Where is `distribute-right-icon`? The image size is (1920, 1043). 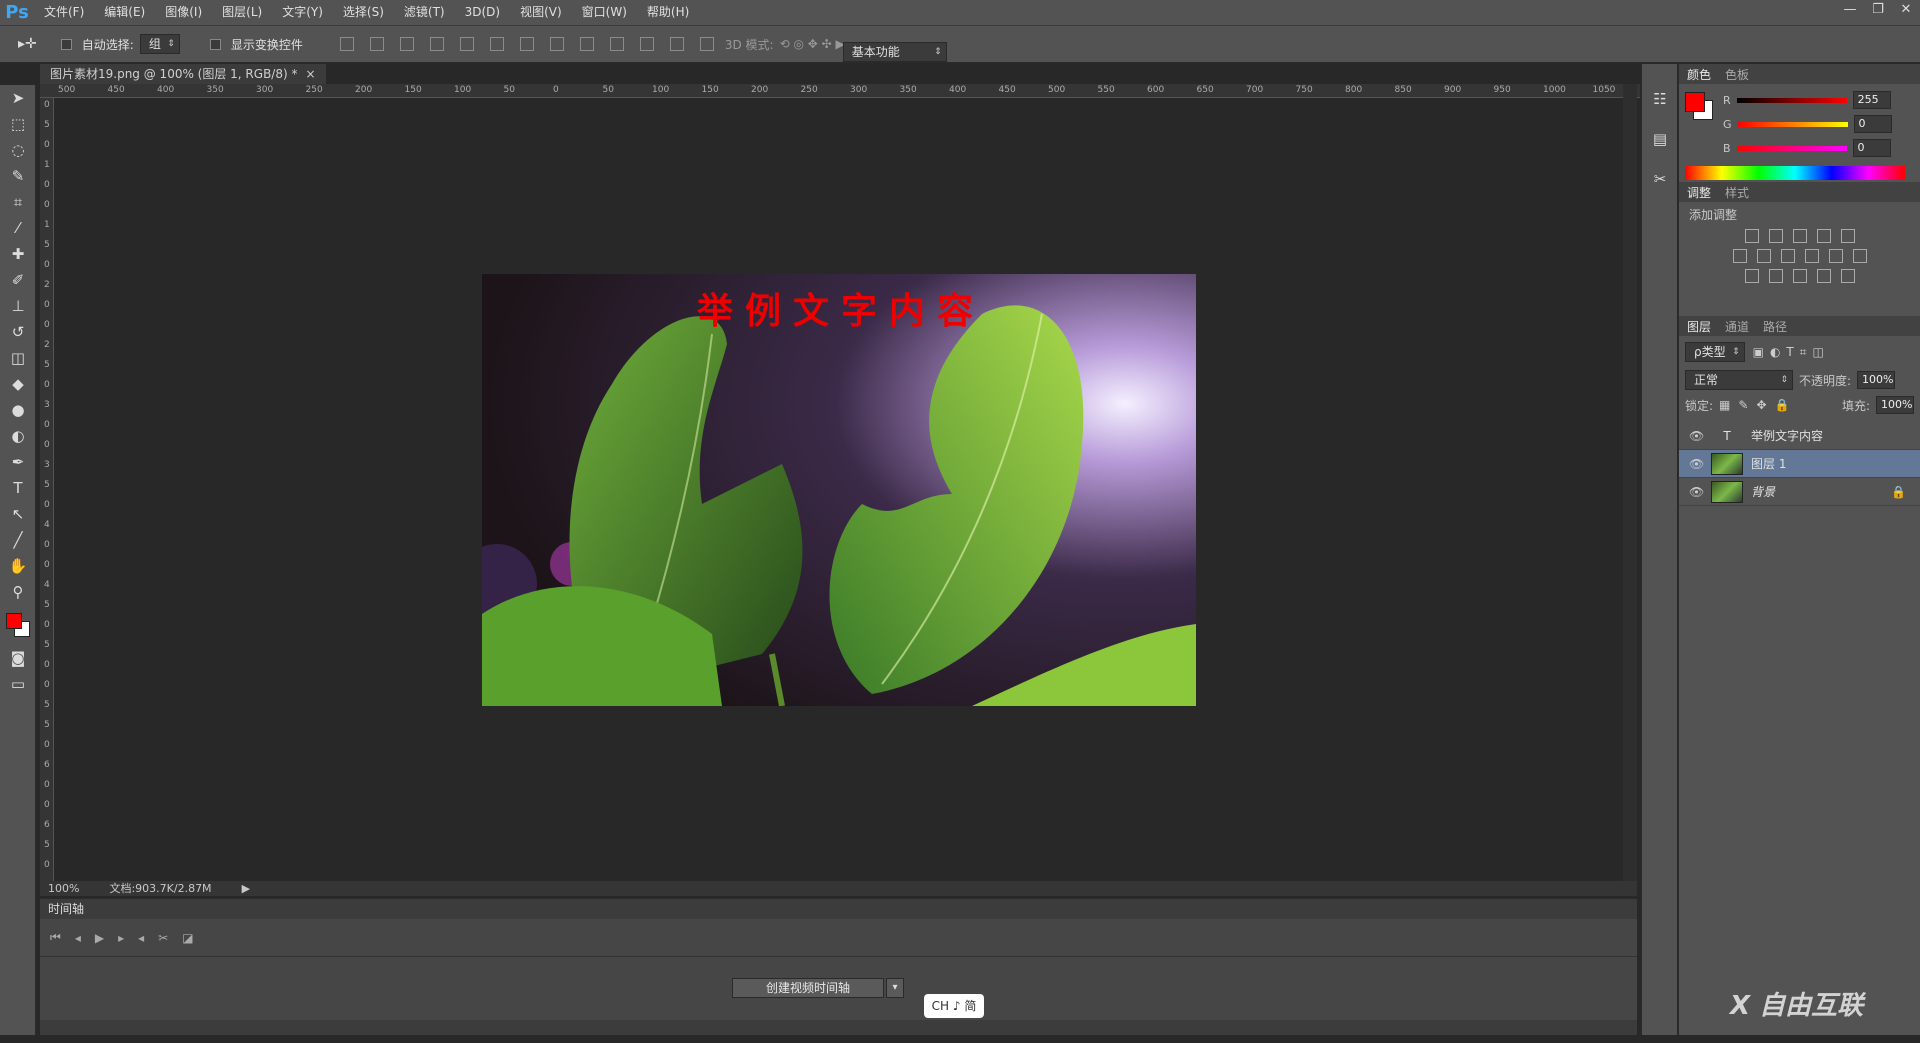 distribute-right-icon is located at coordinates (676, 44).